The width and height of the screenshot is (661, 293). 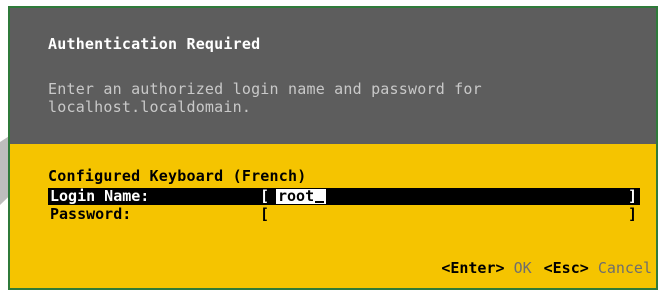 I want to click on login-name-value: root, so click(x=296, y=196).